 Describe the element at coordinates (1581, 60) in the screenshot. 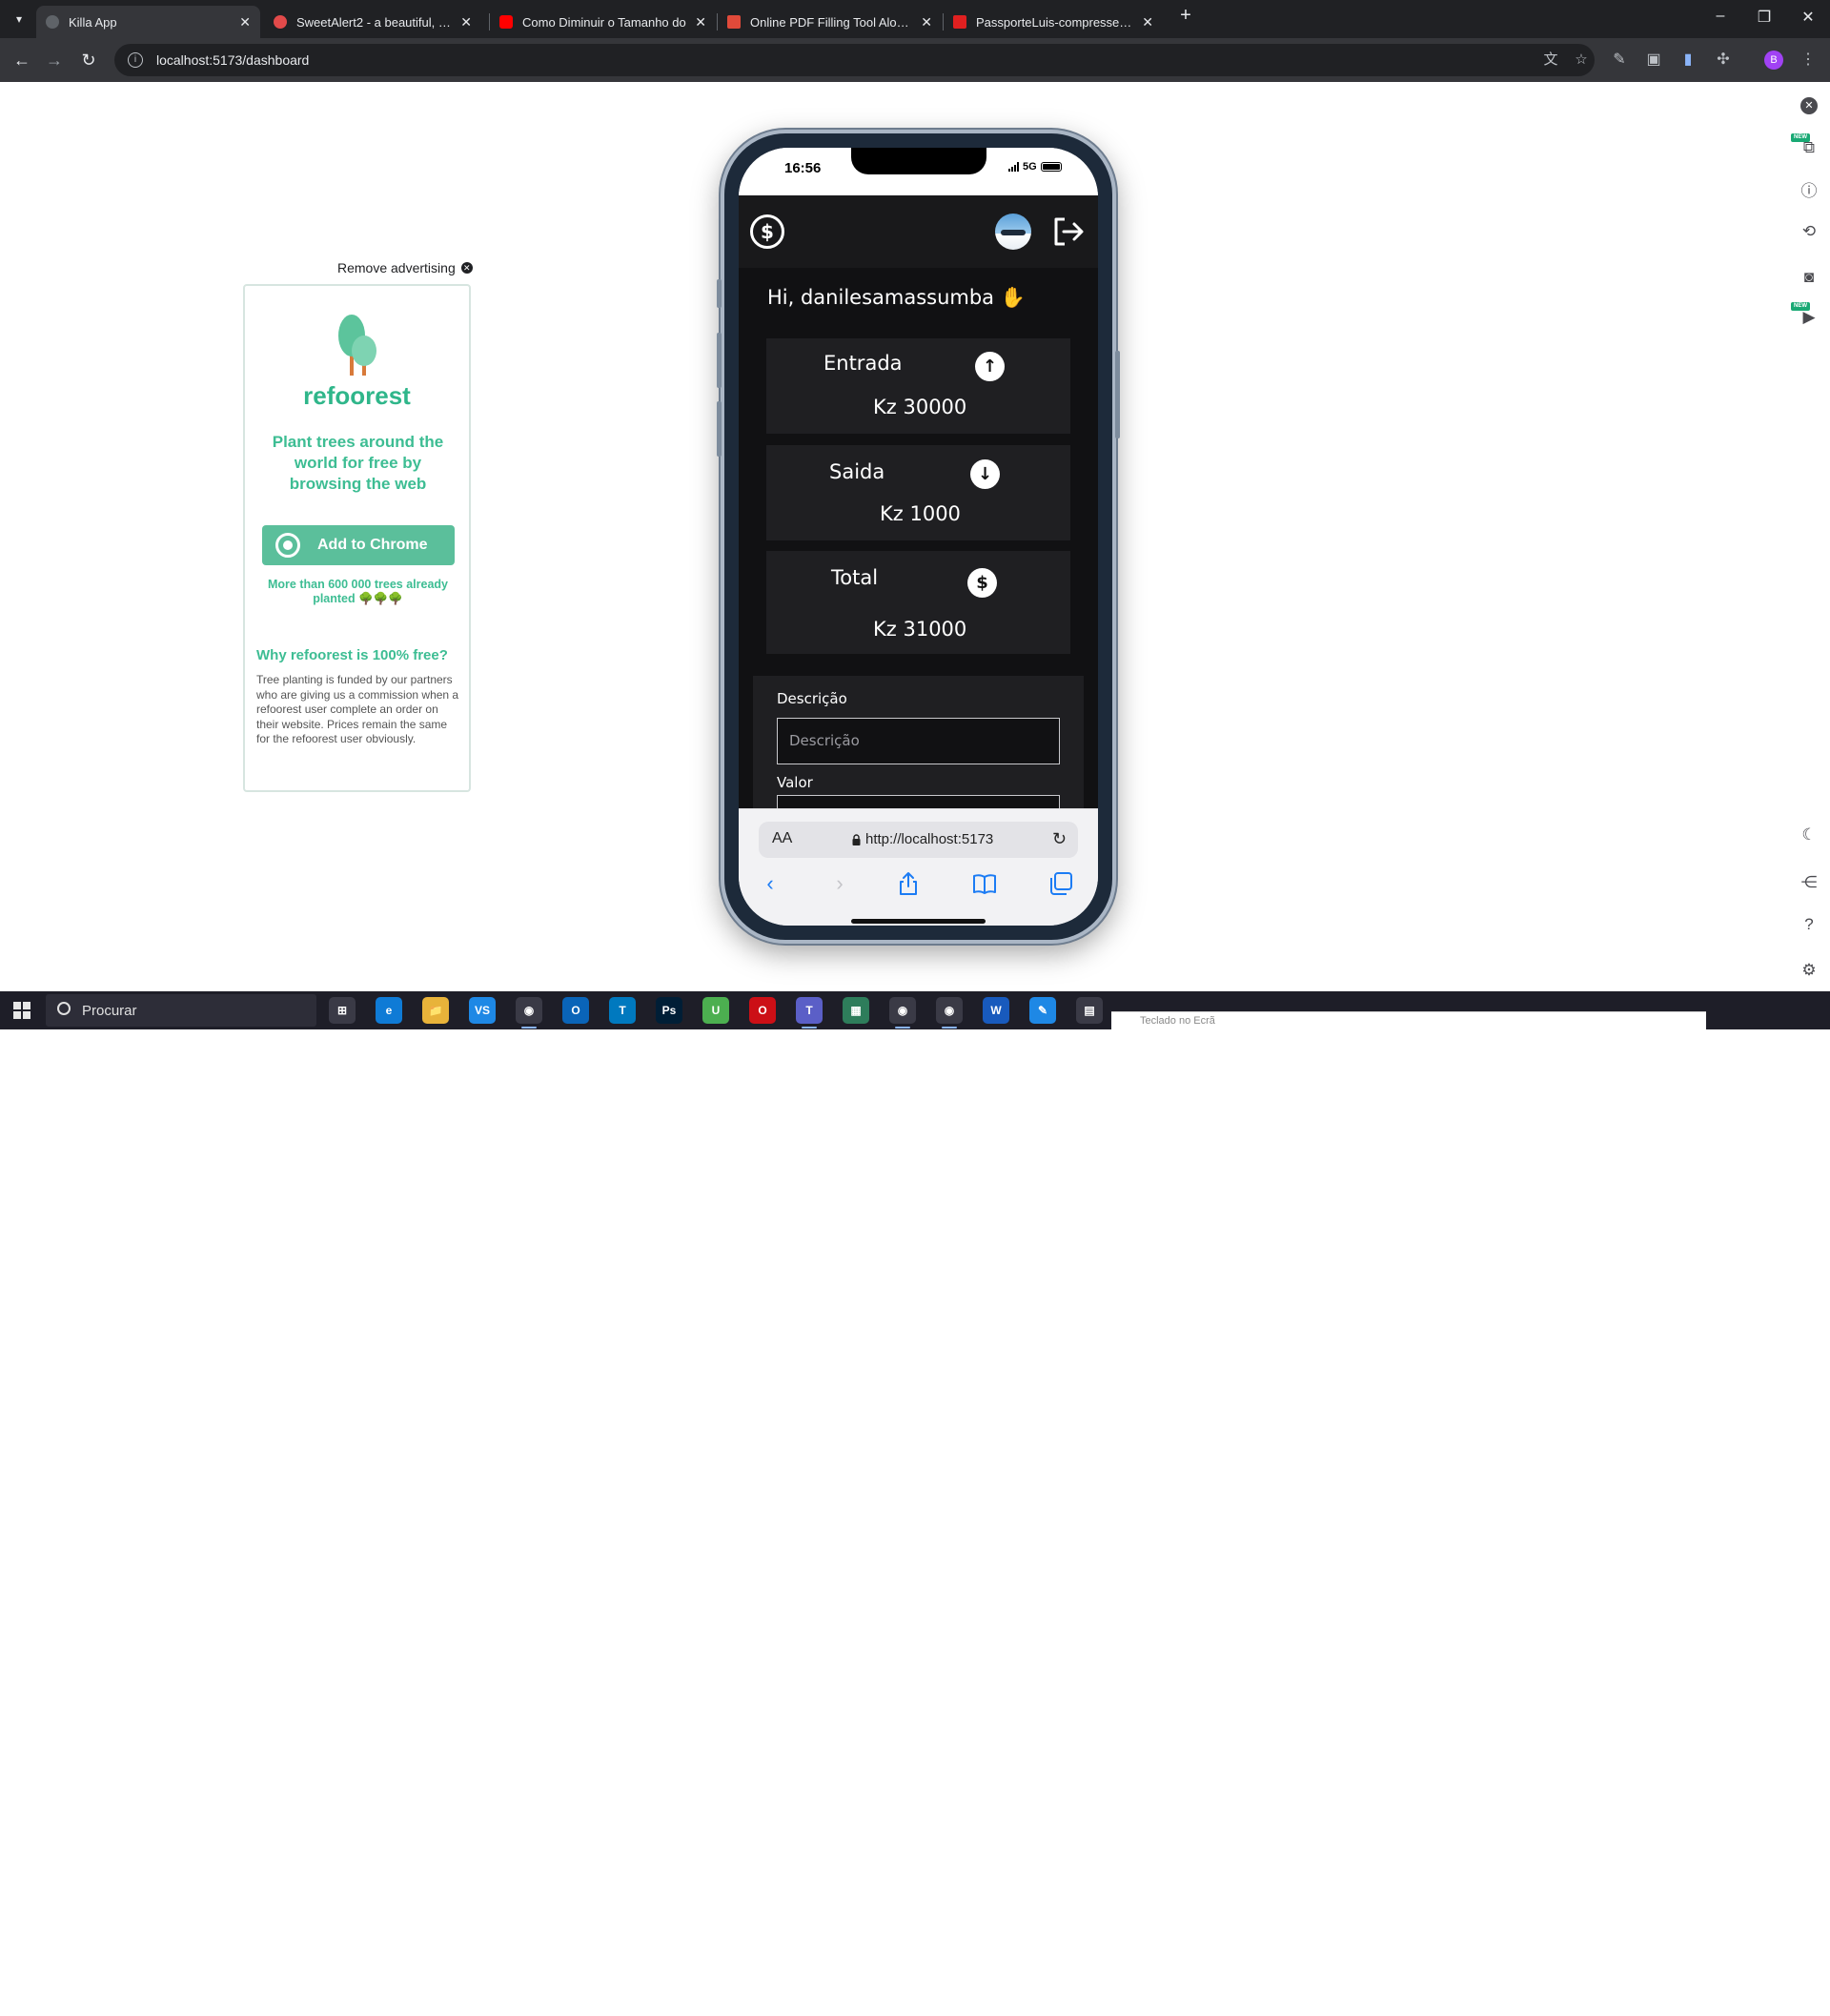

I see `bookmark-star-icon: ☆` at that location.